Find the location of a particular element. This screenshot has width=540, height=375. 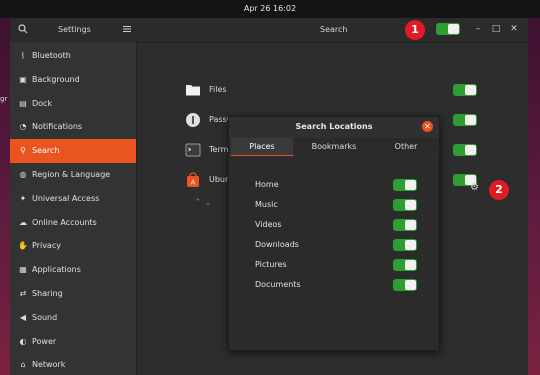

search-row-files: Files is located at coordinates (335, 90).